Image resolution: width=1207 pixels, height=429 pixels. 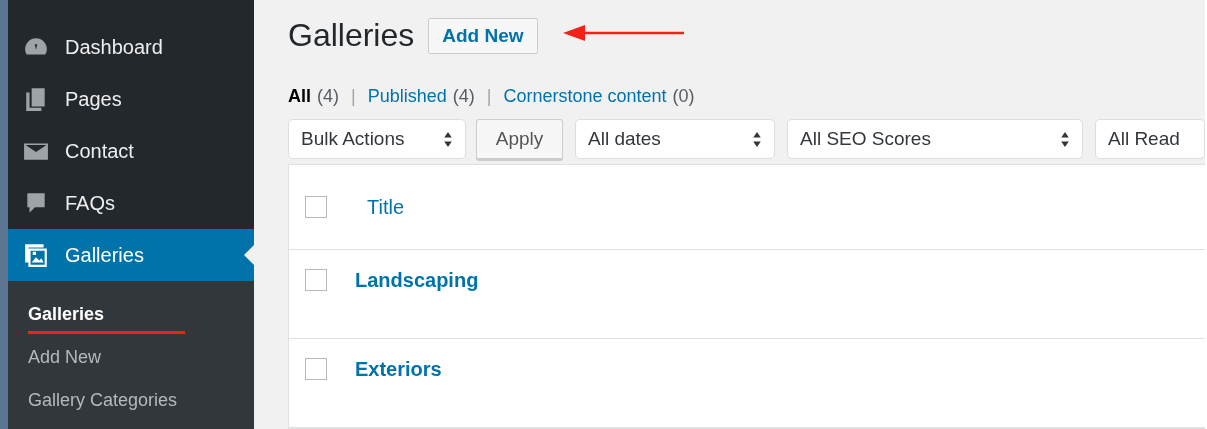 What do you see at coordinates (1150, 139) in the screenshot?
I see `filter-dropdown: All Read` at bounding box center [1150, 139].